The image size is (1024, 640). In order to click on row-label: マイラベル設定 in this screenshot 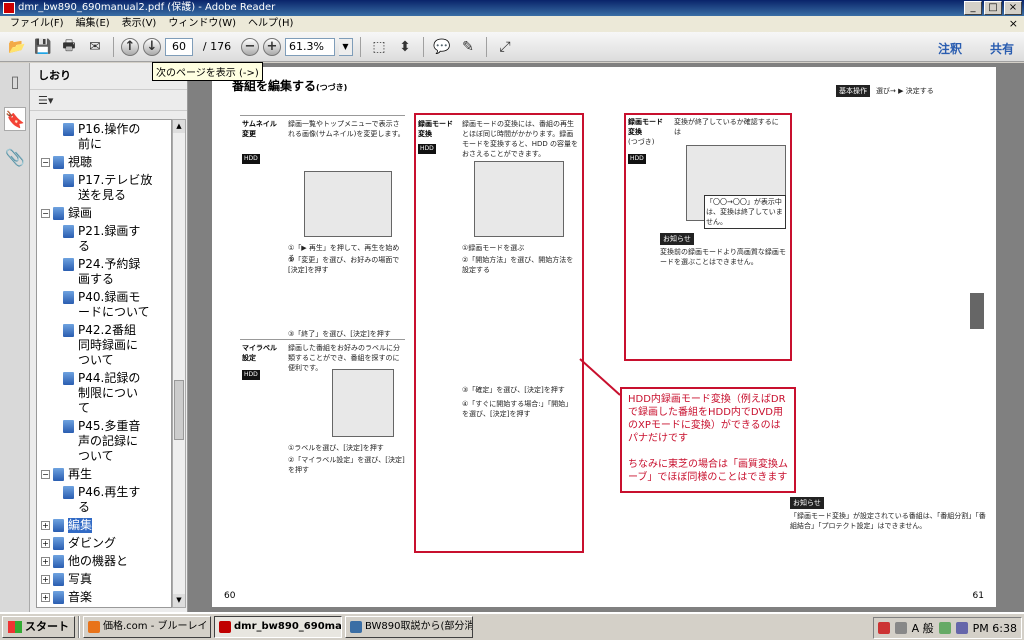, I will do `click(259, 353)`.